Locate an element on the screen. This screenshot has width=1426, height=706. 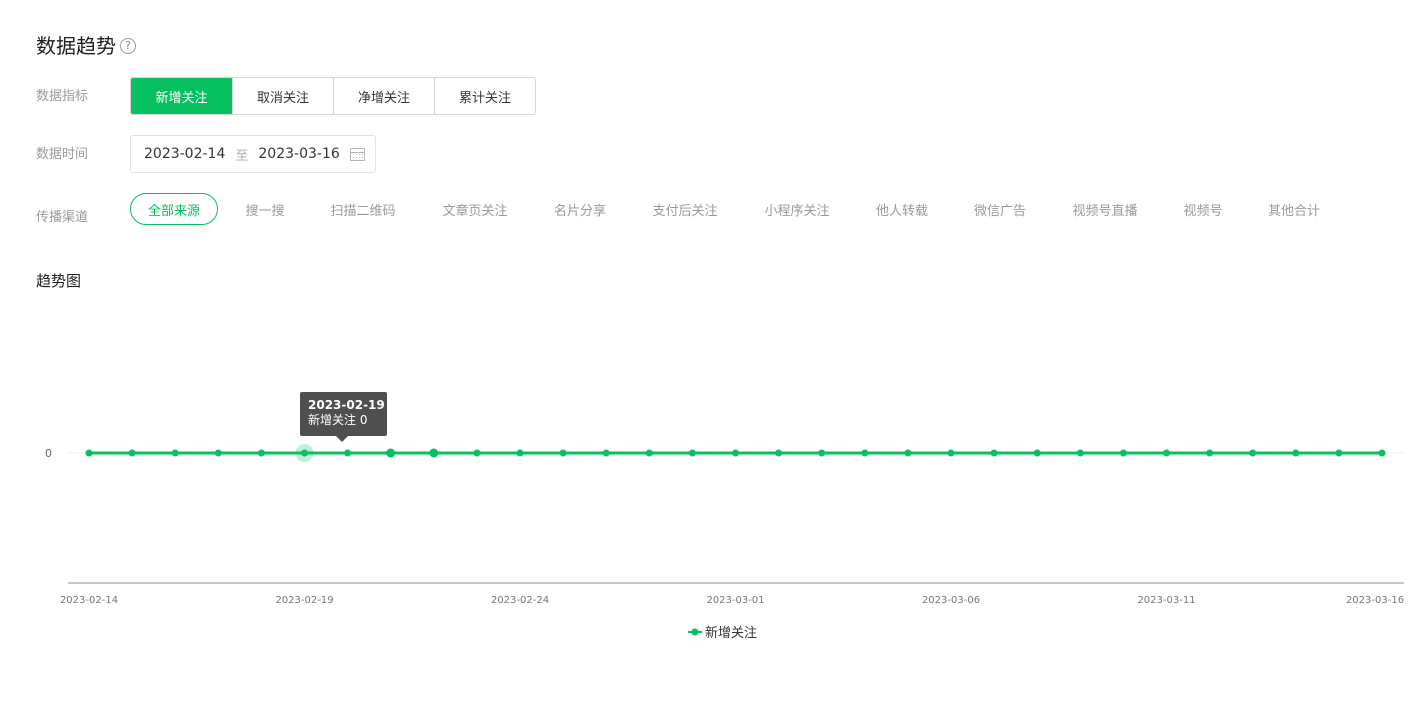
x-tick-label: 2023-03-16 is located at coordinates (1375, 600).